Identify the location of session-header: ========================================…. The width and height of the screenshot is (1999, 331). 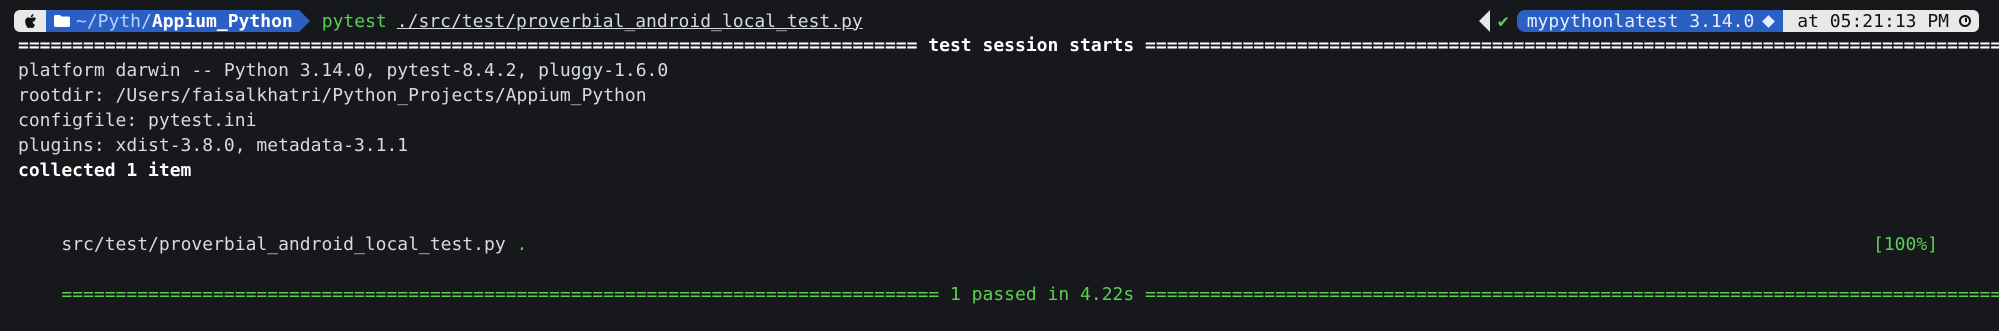
(1008, 45).